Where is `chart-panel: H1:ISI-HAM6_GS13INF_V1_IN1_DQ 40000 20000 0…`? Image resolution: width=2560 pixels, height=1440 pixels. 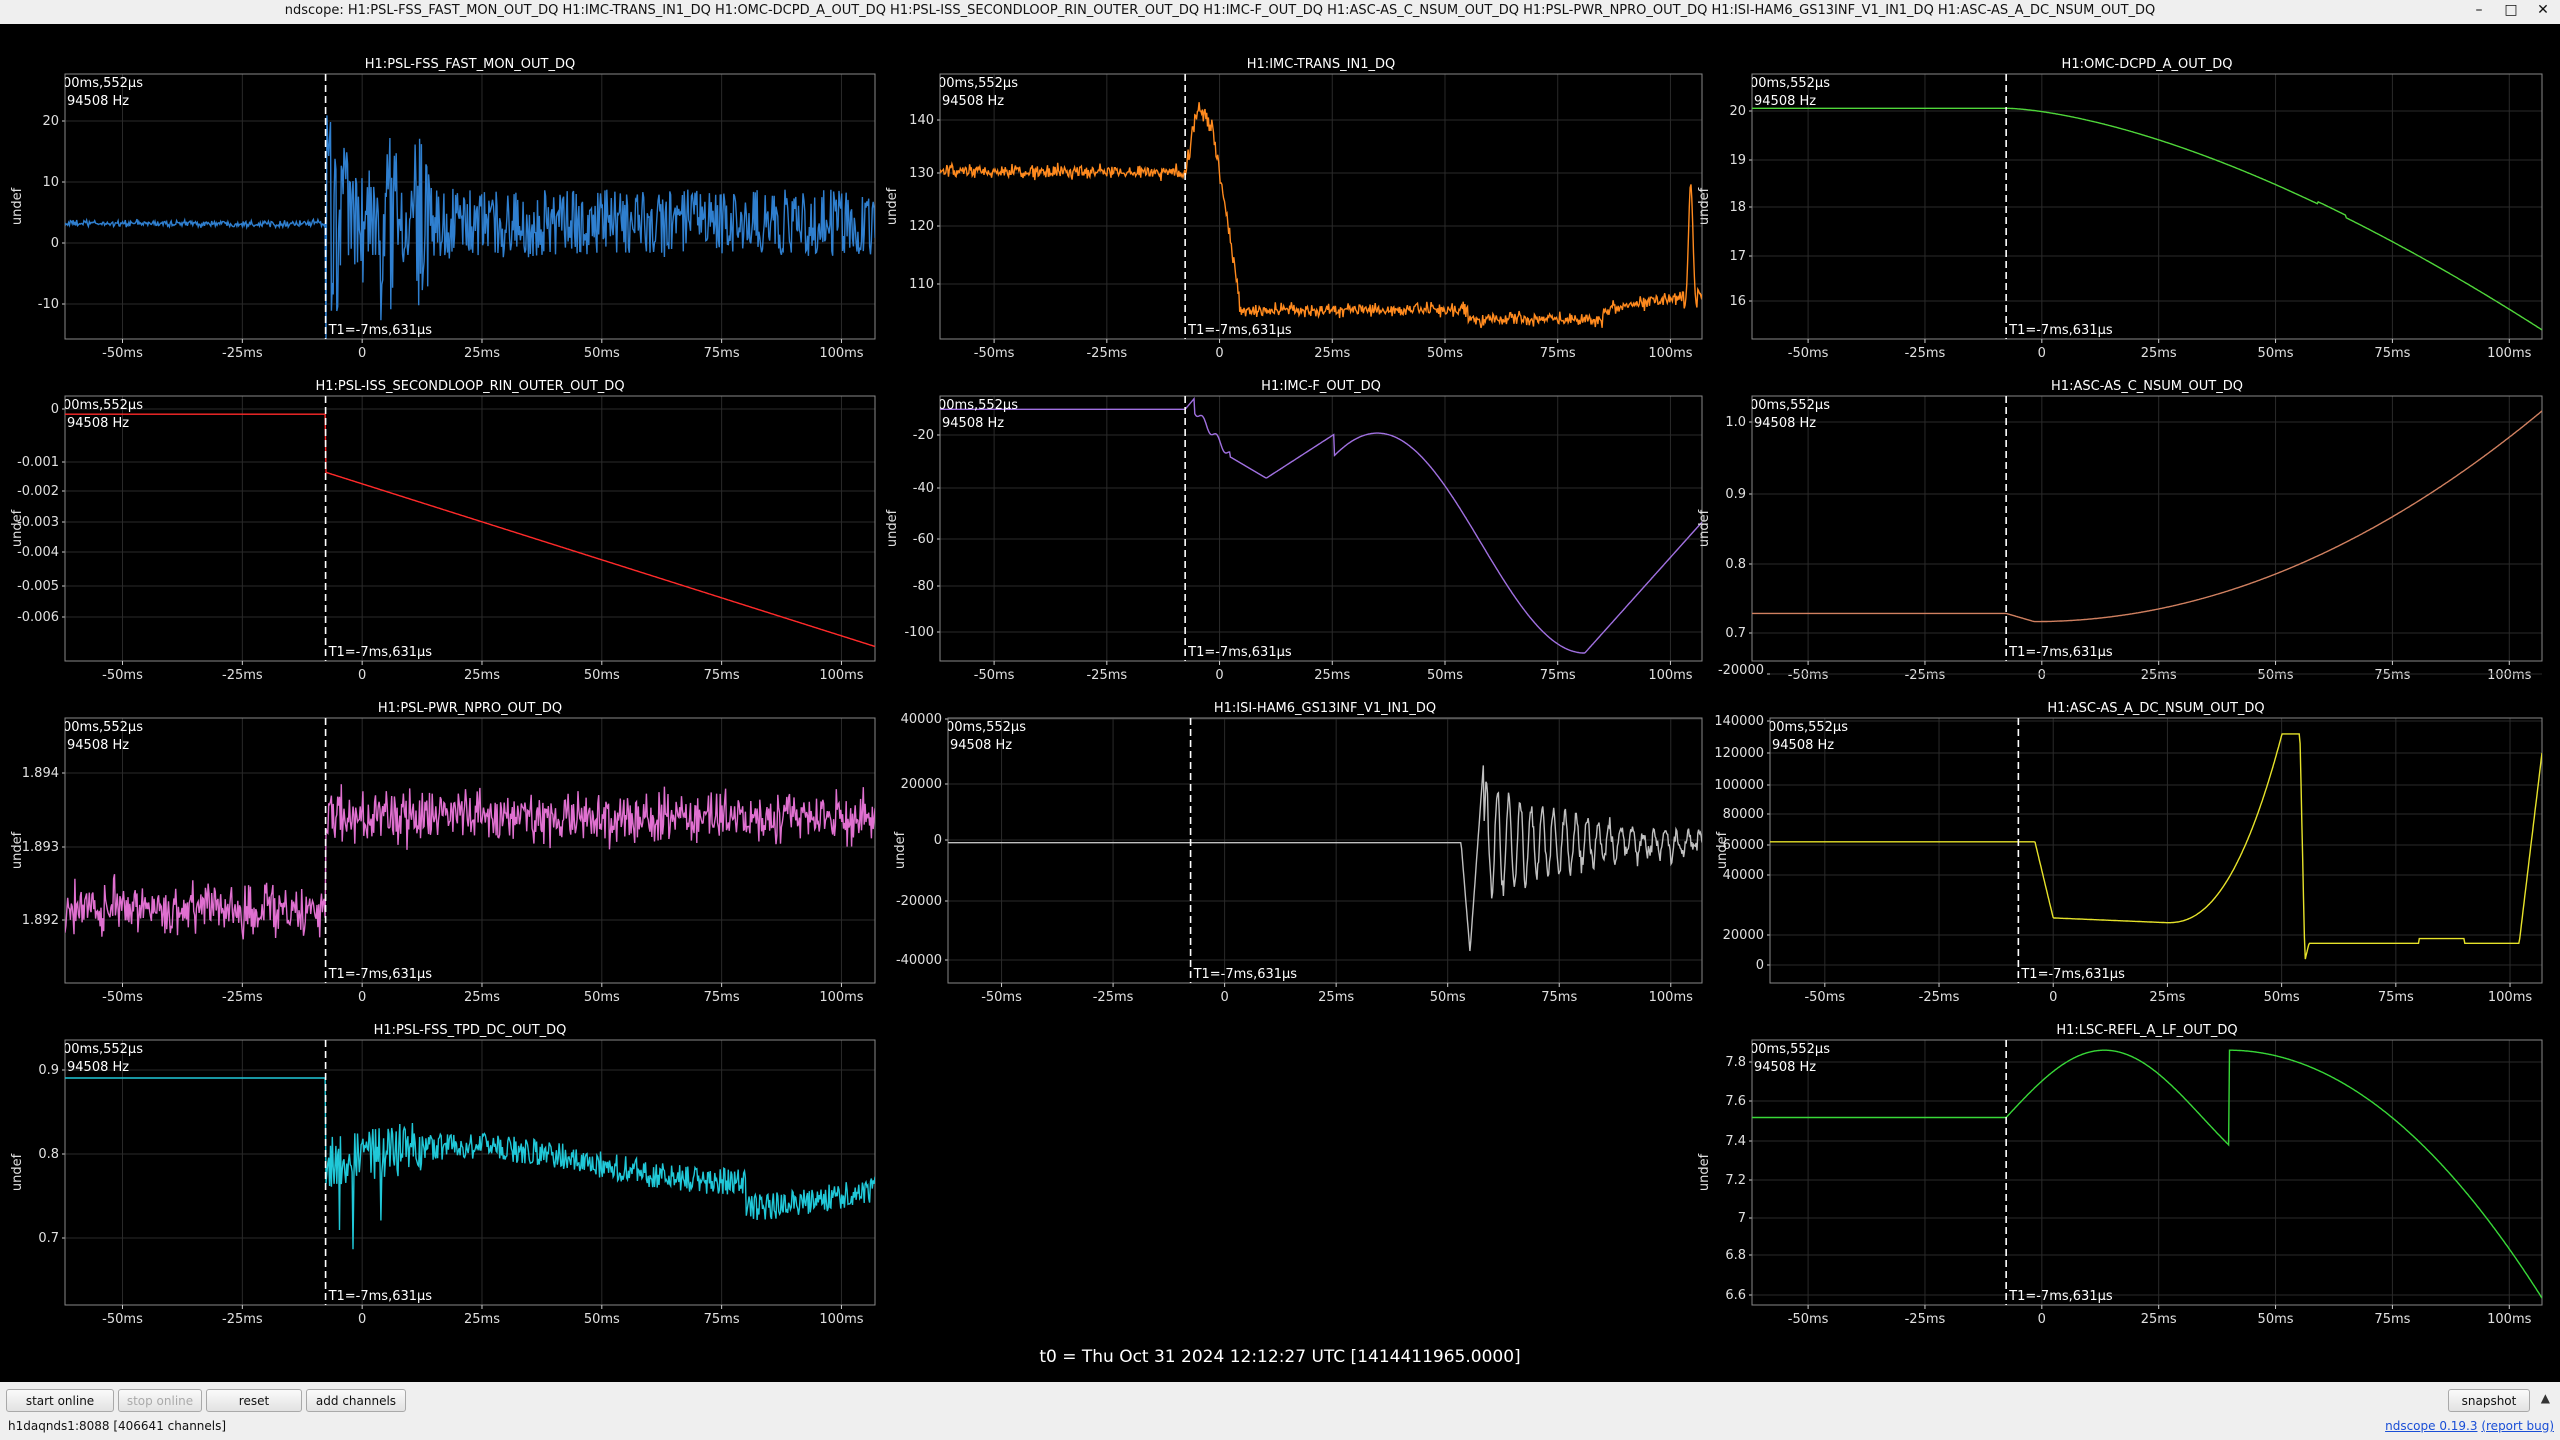 chart-panel: H1:ISI-HAM6_GS13INF_V1_IN1_DQ 40000 20000 0… is located at coordinates (1290, 839).